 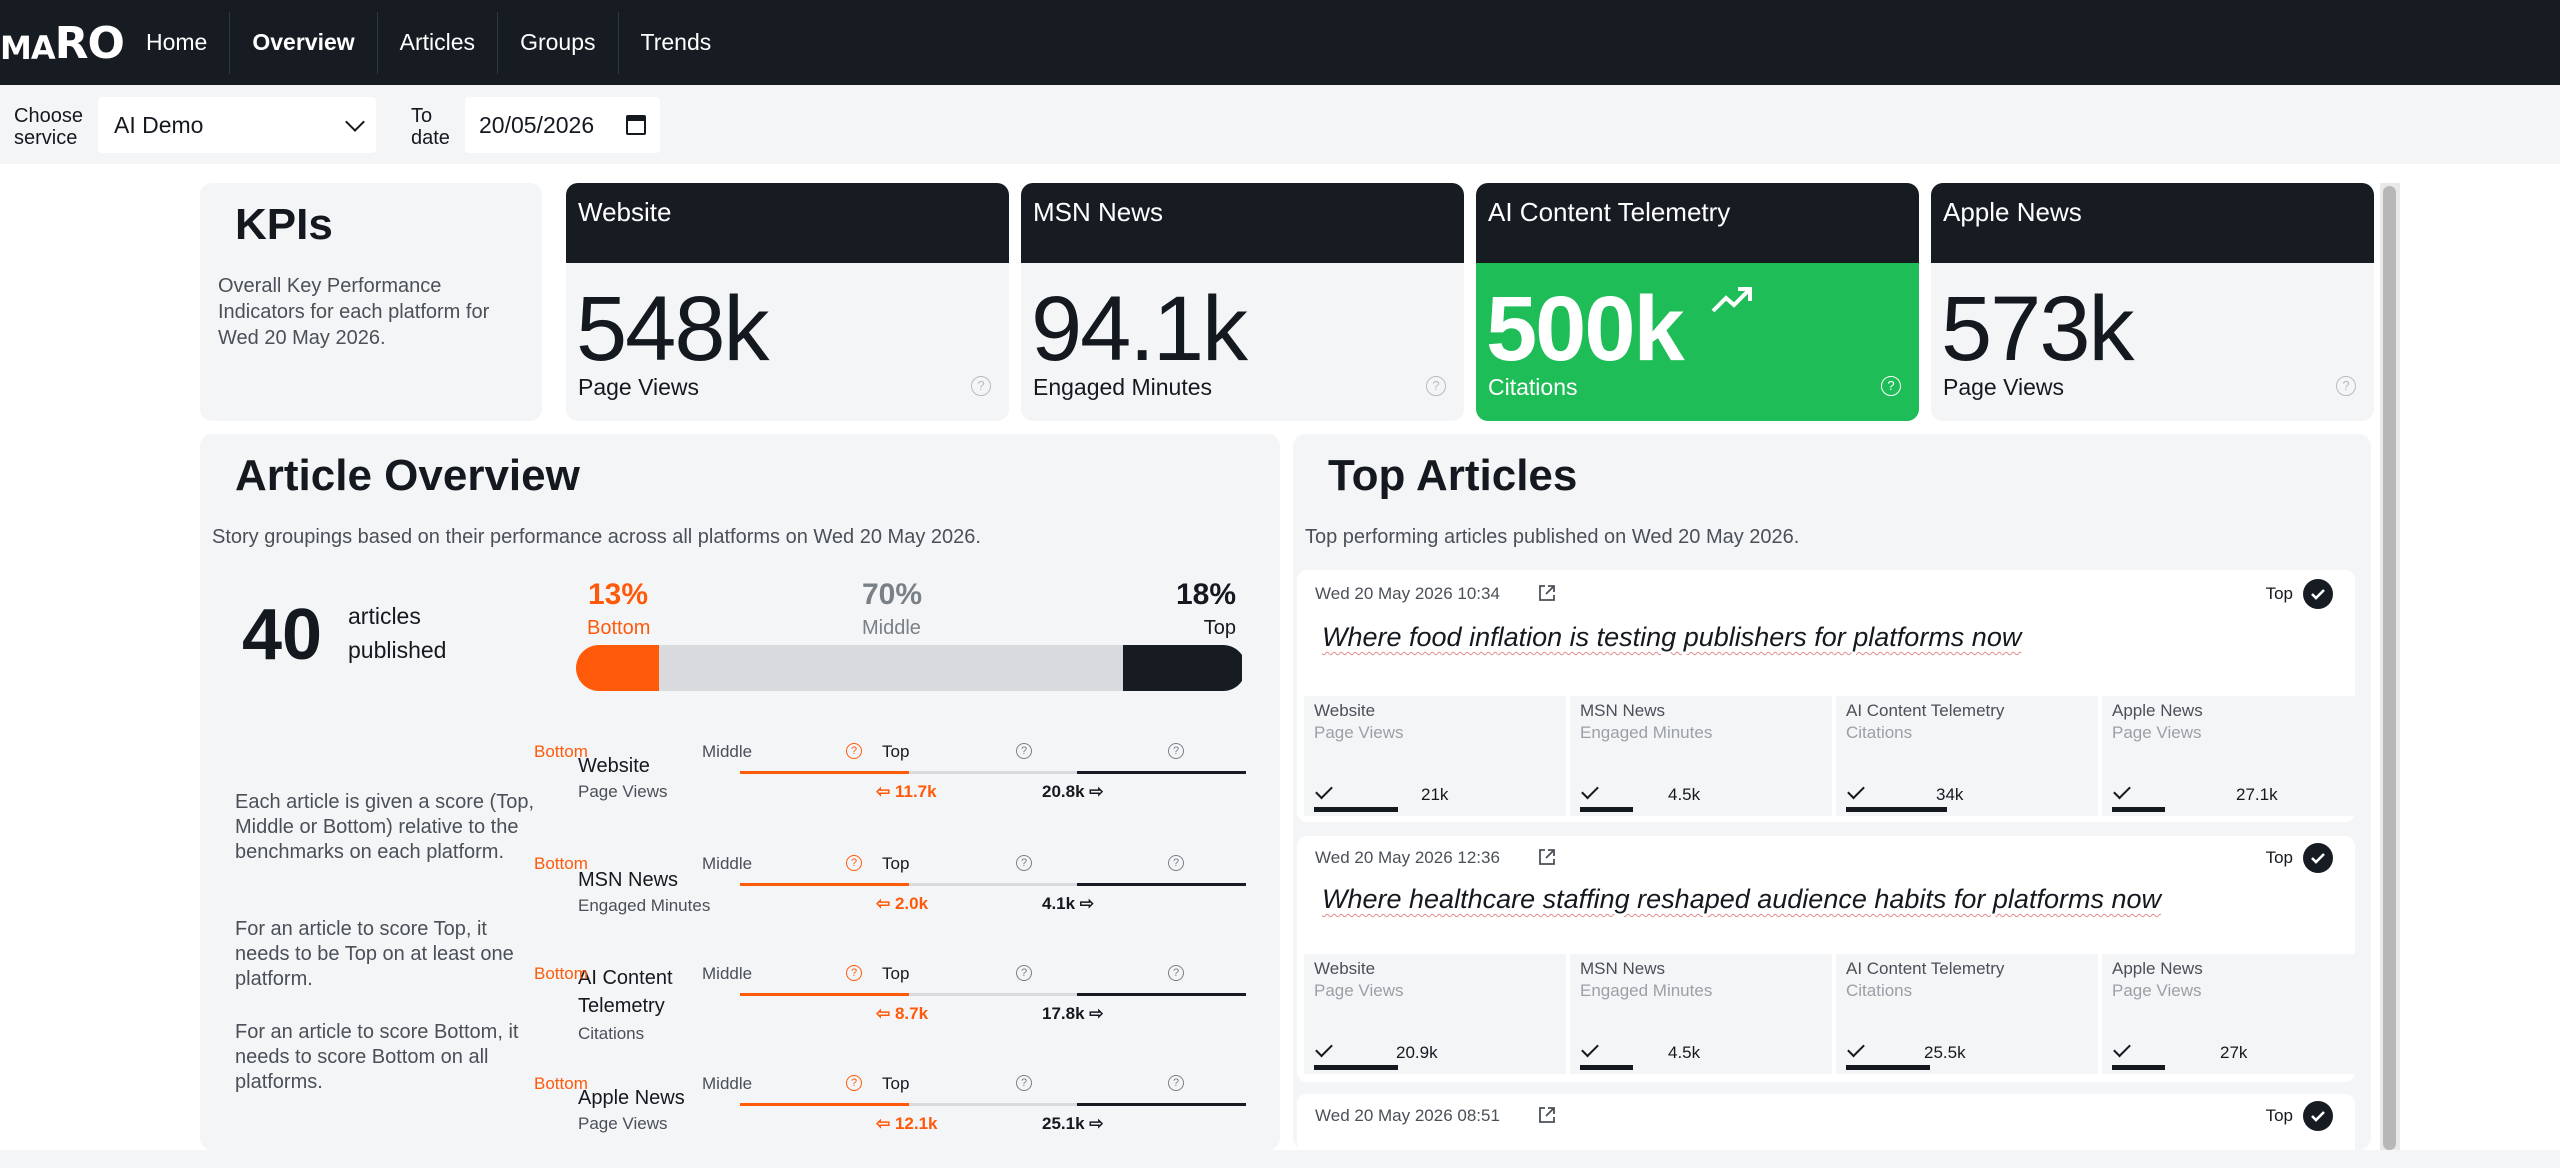 What do you see at coordinates (891, 628) in the screenshot?
I see `middle-label: Middle` at bounding box center [891, 628].